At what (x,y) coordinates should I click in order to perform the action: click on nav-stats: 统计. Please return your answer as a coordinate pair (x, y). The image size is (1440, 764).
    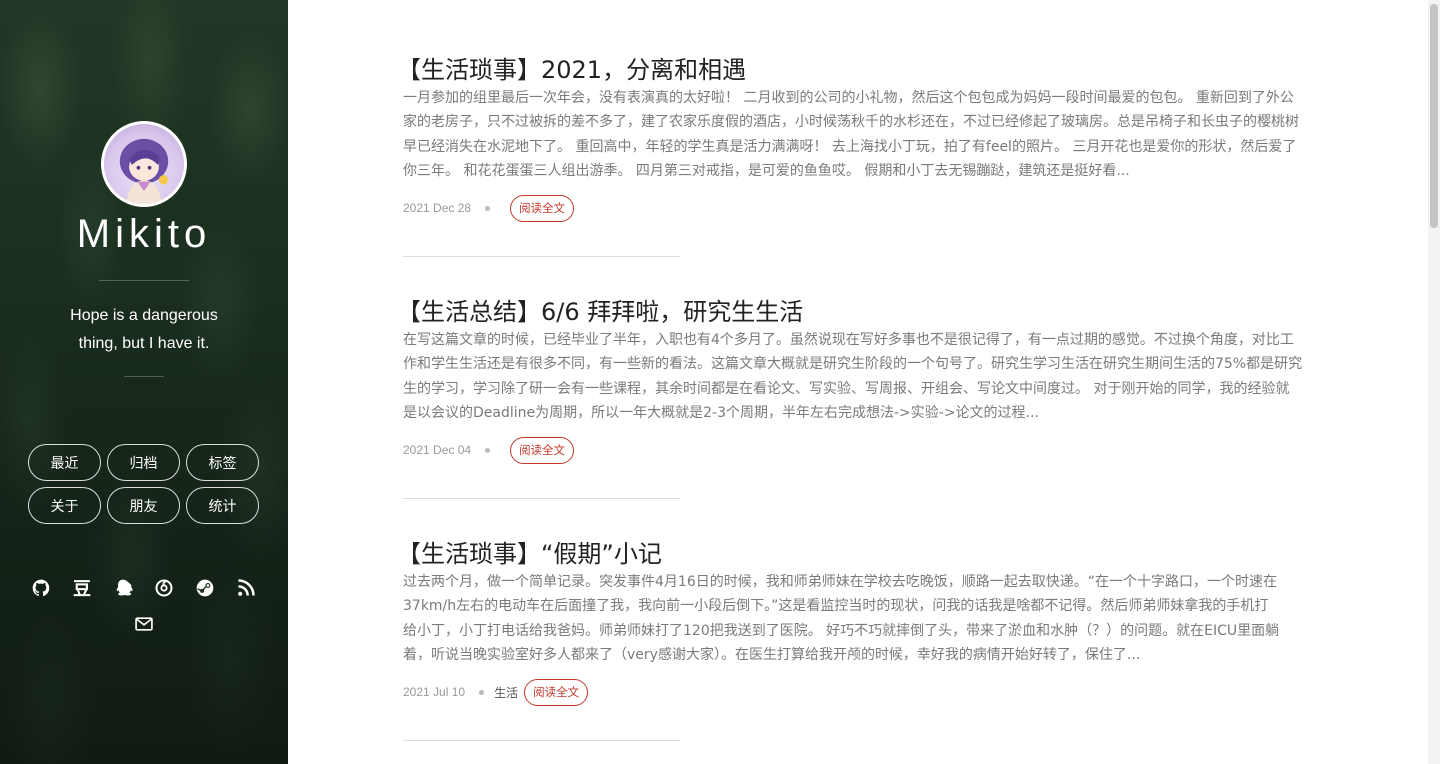
    Looking at the image, I should click on (222, 505).